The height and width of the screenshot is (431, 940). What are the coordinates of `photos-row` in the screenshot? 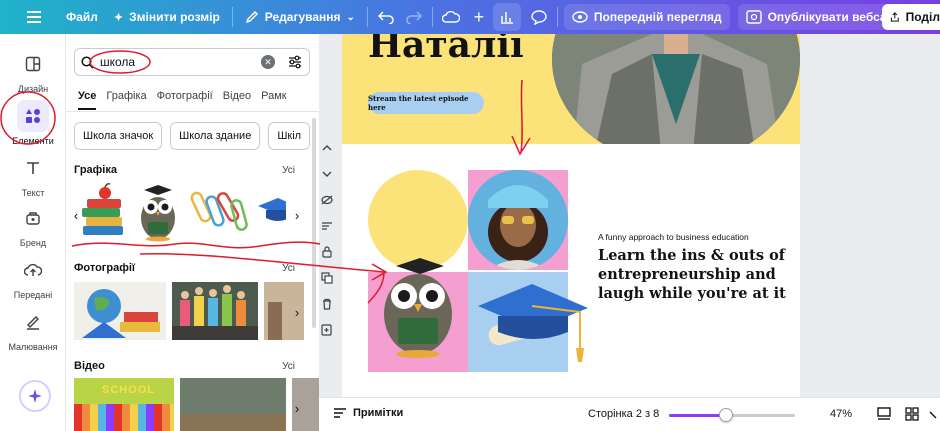 It's located at (189, 311).